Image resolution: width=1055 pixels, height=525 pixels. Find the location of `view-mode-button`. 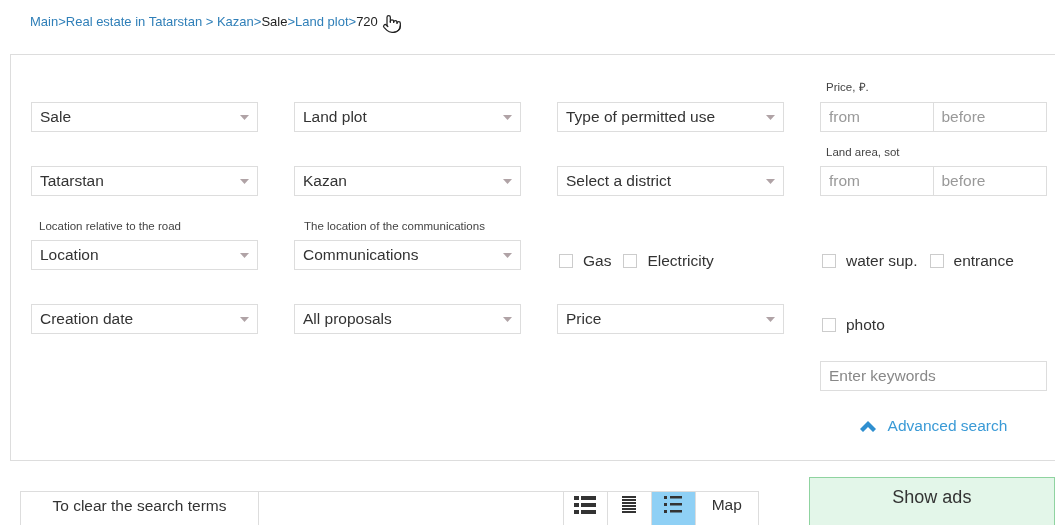

view-mode-button is located at coordinates (672, 508).